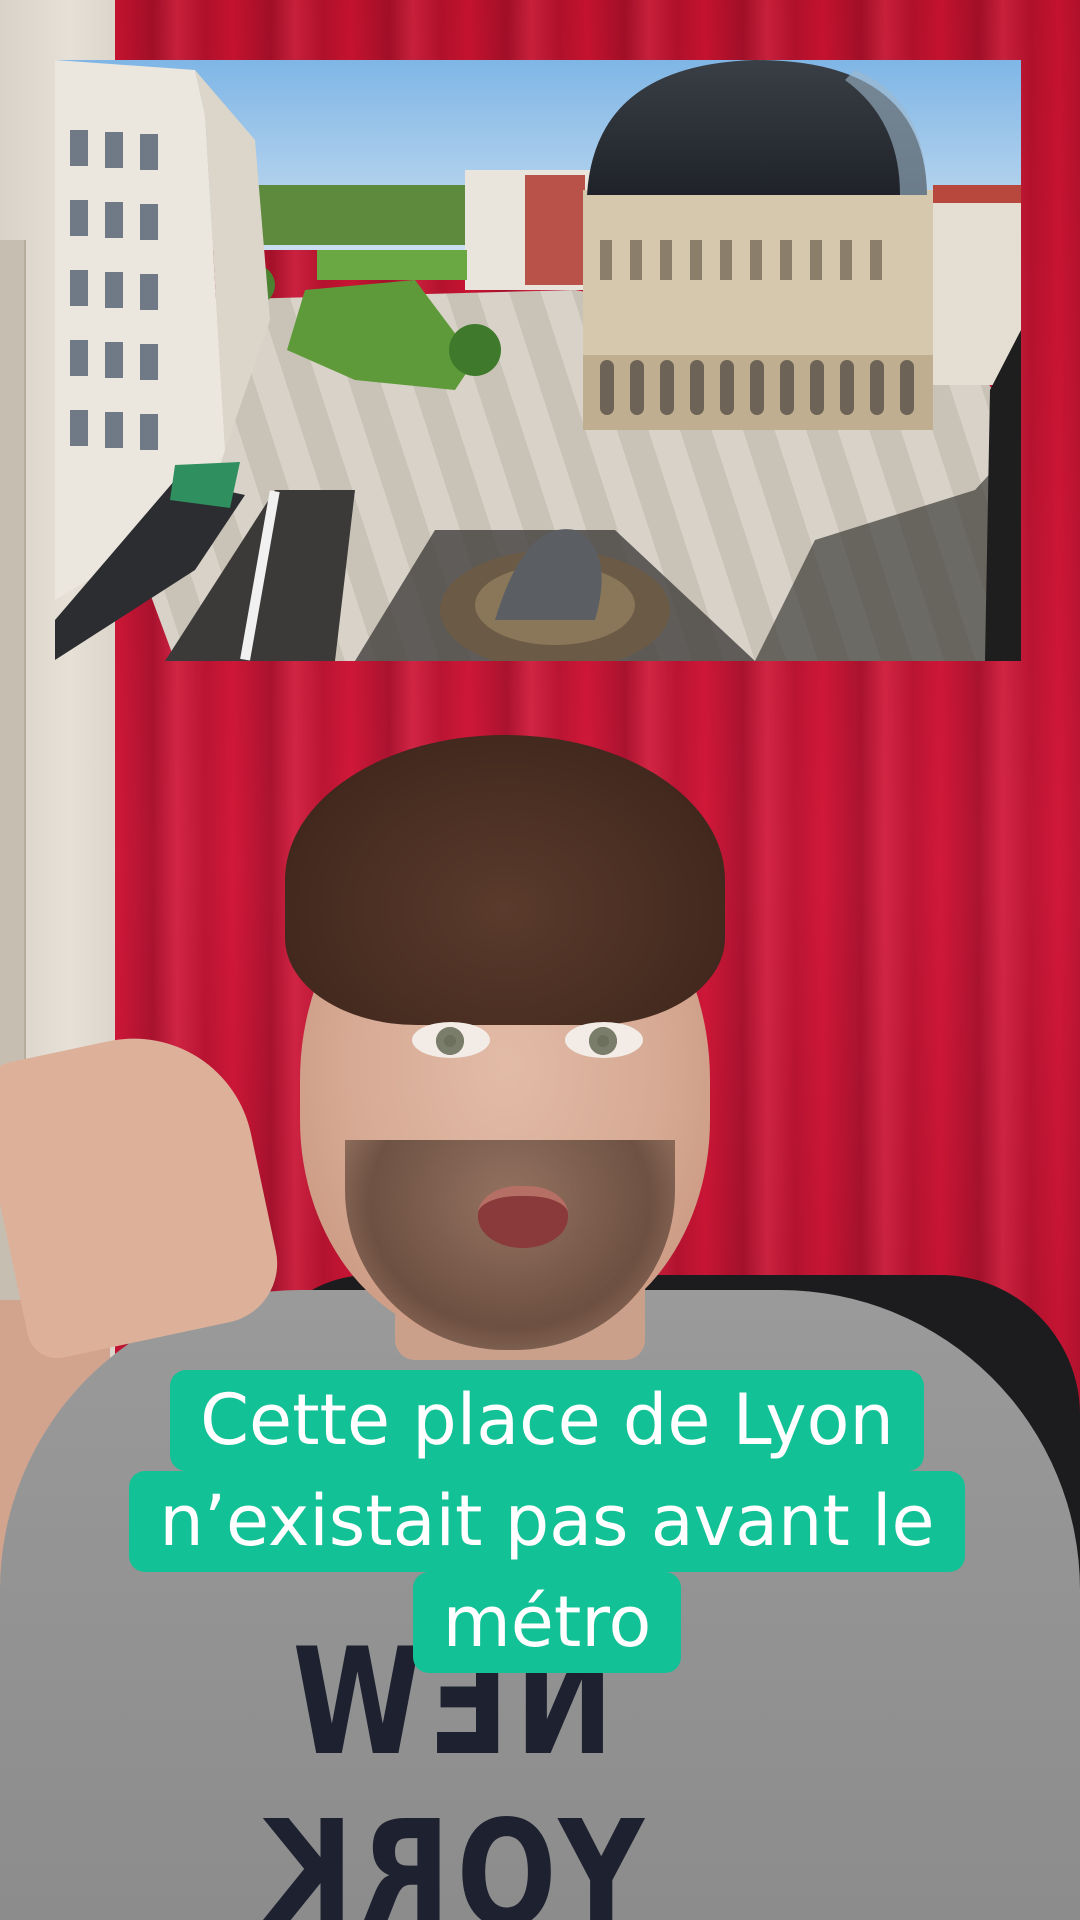 This screenshot has height=1920, width=1080. What do you see at coordinates (604, 1040) in the screenshot?
I see `presenter-right-eye` at bounding box center [604, 1040].